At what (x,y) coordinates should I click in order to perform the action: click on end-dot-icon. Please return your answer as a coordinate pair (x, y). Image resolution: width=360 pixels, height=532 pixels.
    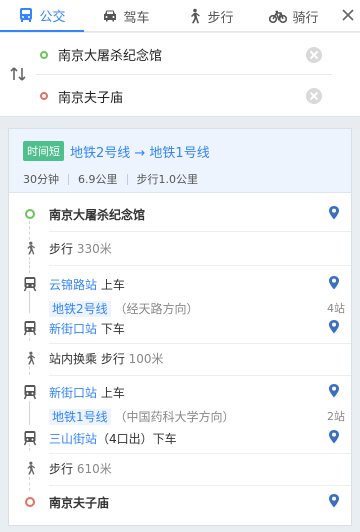
    Looking at the image, I should click on (30, 502).